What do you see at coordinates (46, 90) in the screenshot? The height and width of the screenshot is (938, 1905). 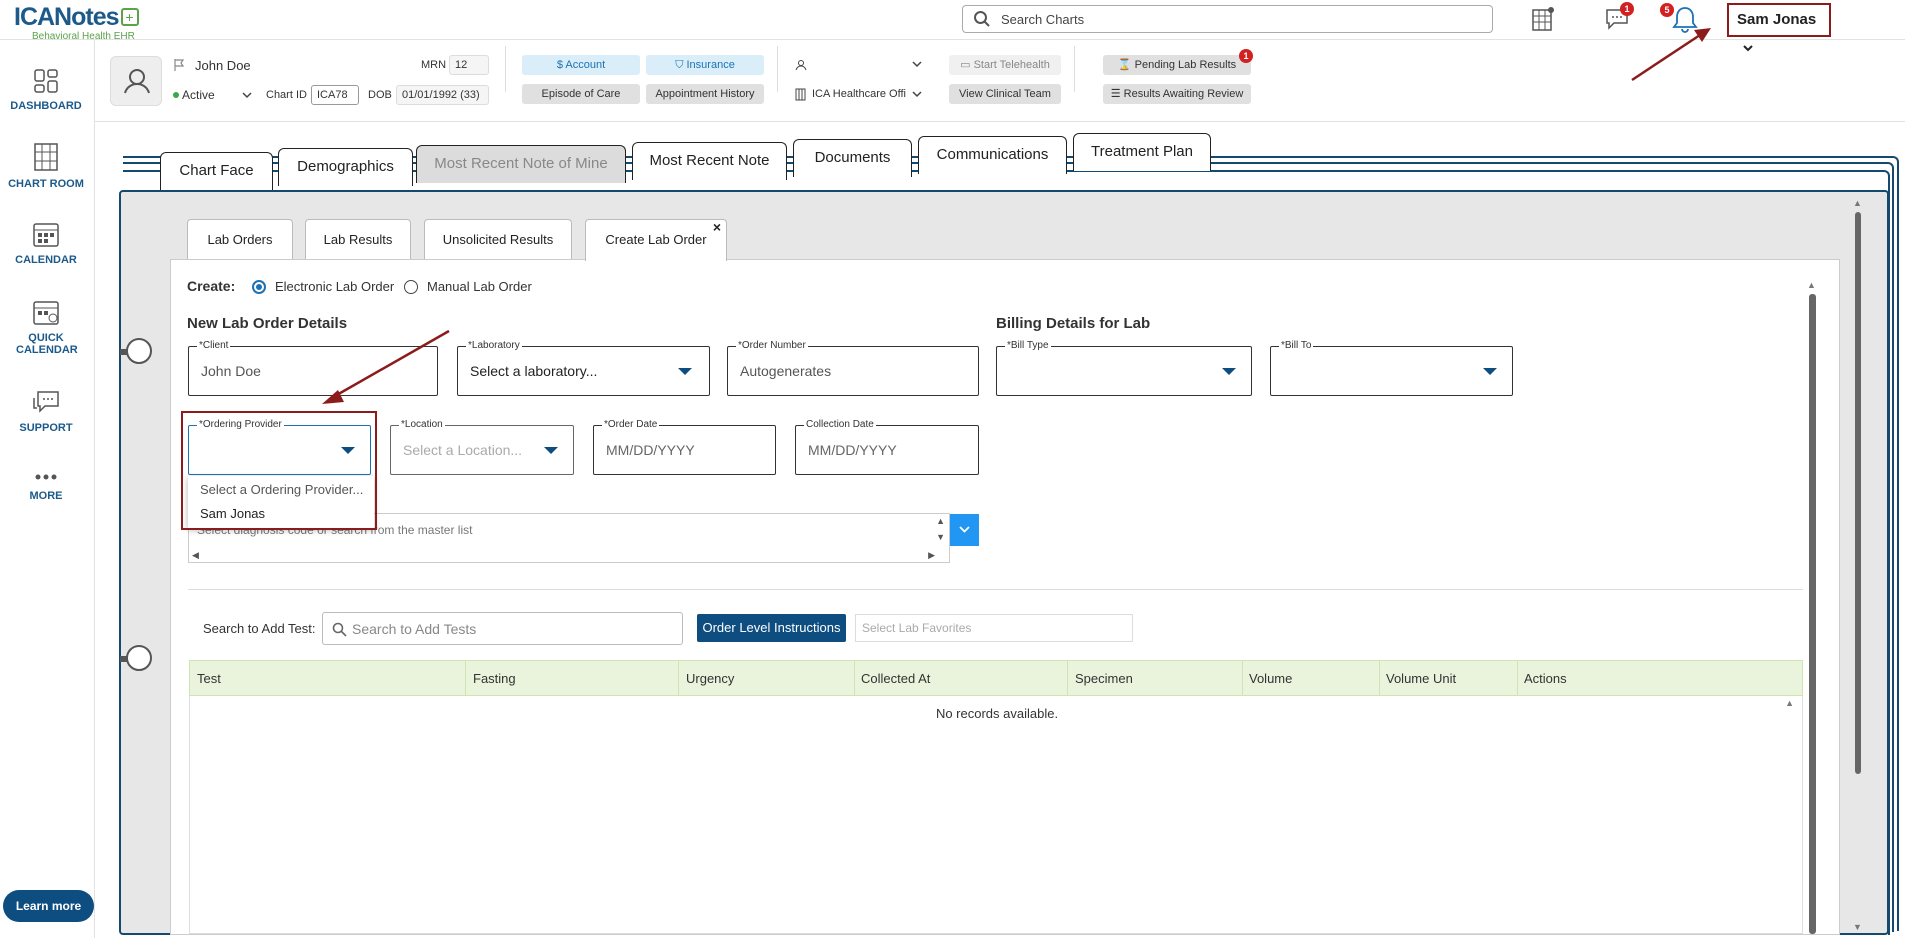 I see `sidebar-item-dashboard: DASHBOARD` at bounding box center [46, 90].